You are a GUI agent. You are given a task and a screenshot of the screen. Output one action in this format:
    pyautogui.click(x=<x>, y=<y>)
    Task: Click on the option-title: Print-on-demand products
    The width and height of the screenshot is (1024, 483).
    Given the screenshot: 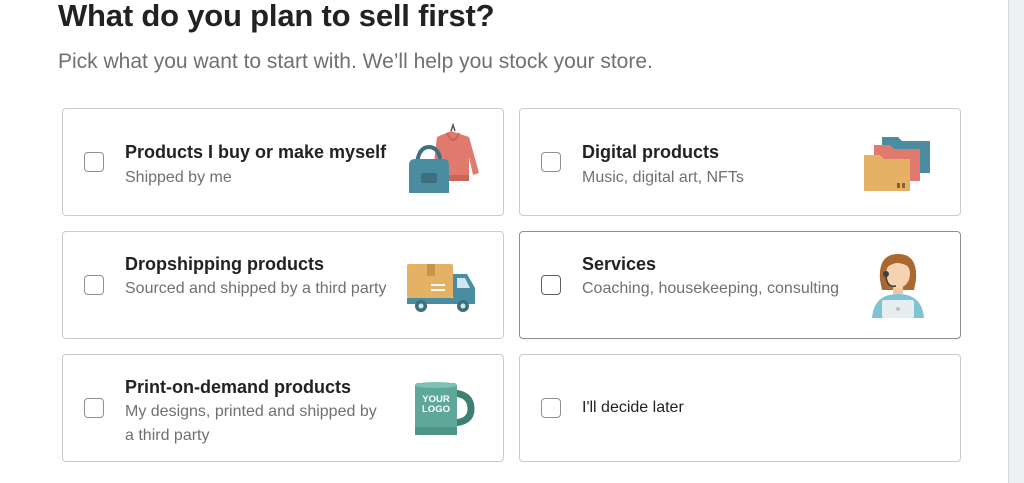 What is the action you would take?
    pyautogui.click(x=238, y=387)
    